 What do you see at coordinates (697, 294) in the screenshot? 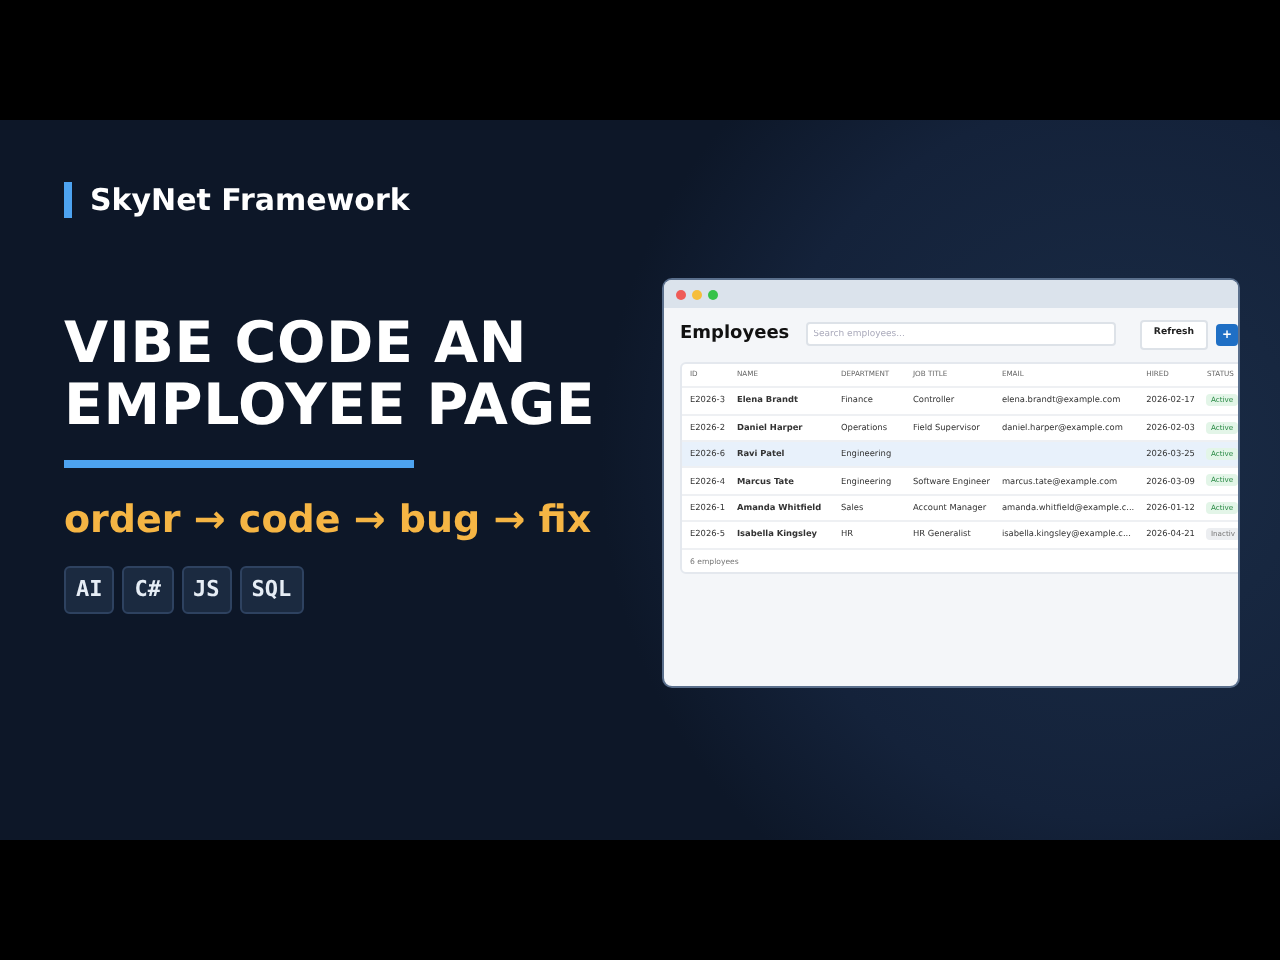
I see `minimize-dot-icon` at bounding box center [697, 294].